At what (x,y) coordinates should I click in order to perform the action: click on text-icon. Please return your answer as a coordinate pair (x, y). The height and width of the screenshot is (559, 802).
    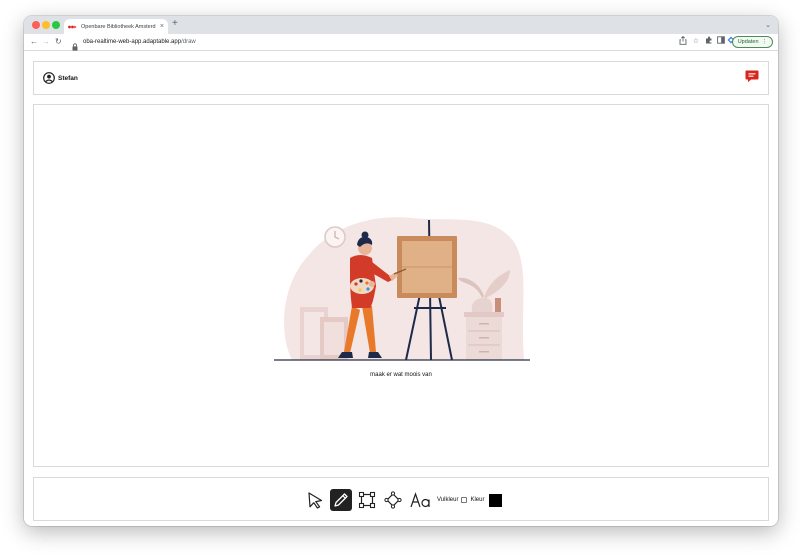
    Looking at the image, I should click on (420, 500).